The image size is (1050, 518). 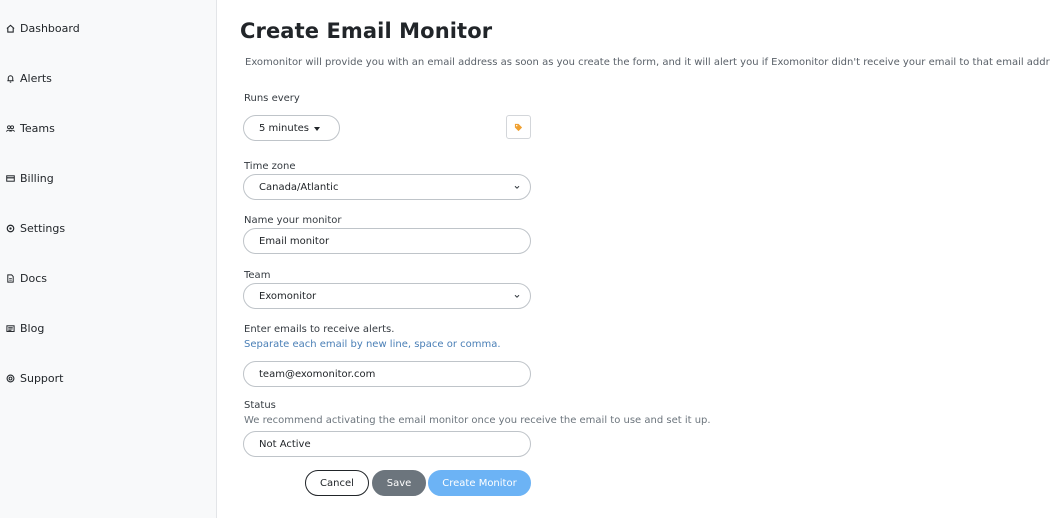 I want to click on newspaper-icon, so click(x=10, y=328).